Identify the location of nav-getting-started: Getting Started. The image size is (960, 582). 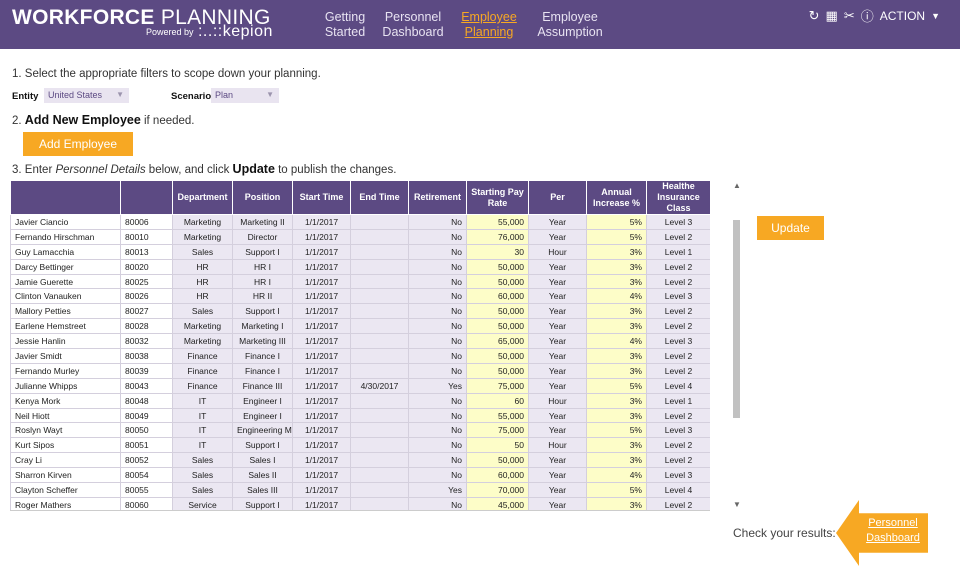
(345, 25).